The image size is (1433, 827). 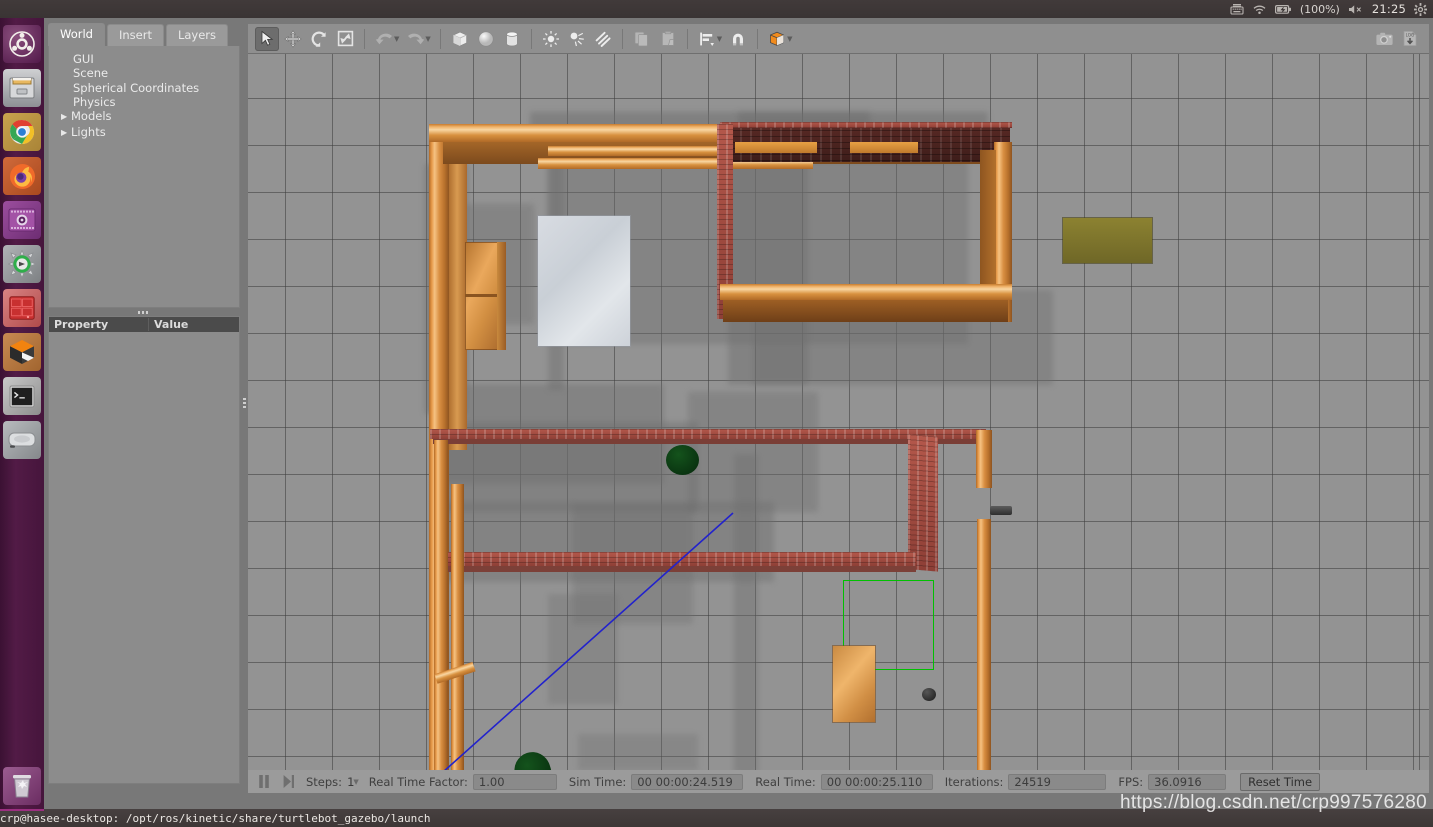 What do you see at coordinates (1001, 510) in the screenshot?
I see `camera-sensor` at bounding box center [1001, 510].